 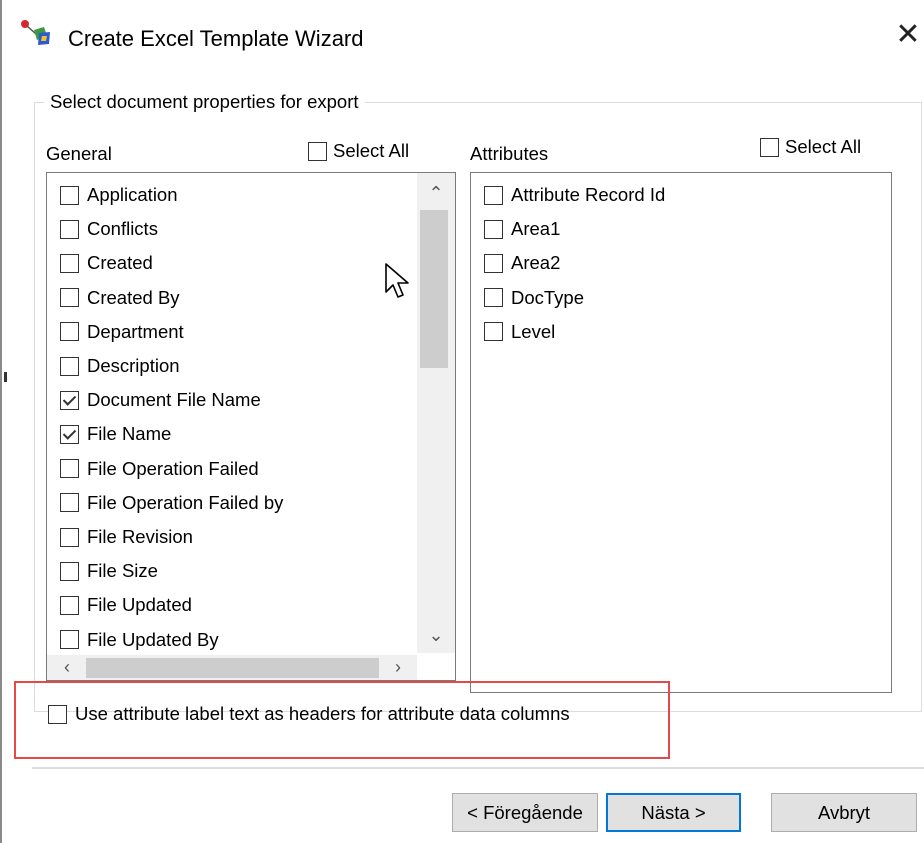 I want to click on general-list-item: File Updated, so click(x=126, y=605).